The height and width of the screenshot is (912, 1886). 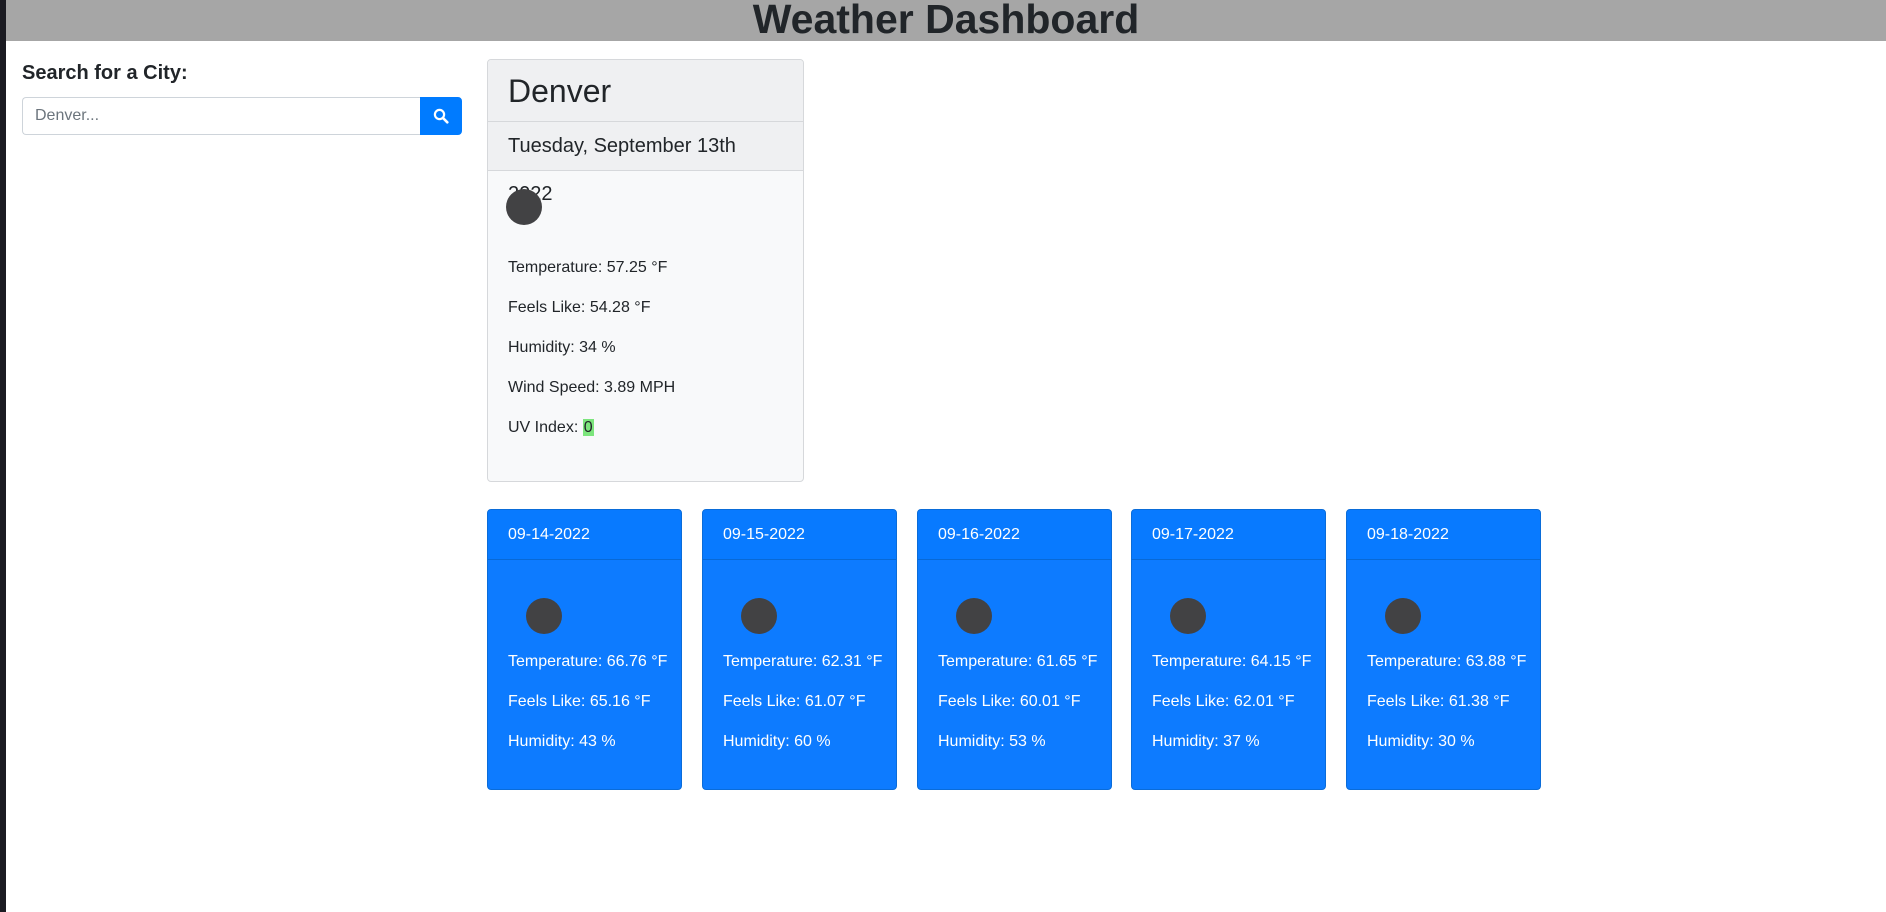 I want to click on forecast-date: 09-15-2022, so click(x=799, y=535).